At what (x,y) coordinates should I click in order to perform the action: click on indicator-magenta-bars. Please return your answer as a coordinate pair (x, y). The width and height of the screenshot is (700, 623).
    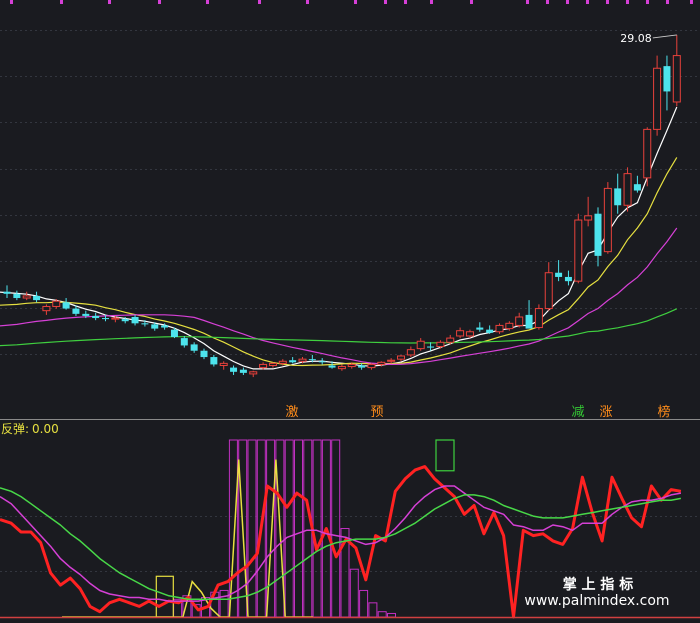
    Looking at the image, I should click on (284, 528).